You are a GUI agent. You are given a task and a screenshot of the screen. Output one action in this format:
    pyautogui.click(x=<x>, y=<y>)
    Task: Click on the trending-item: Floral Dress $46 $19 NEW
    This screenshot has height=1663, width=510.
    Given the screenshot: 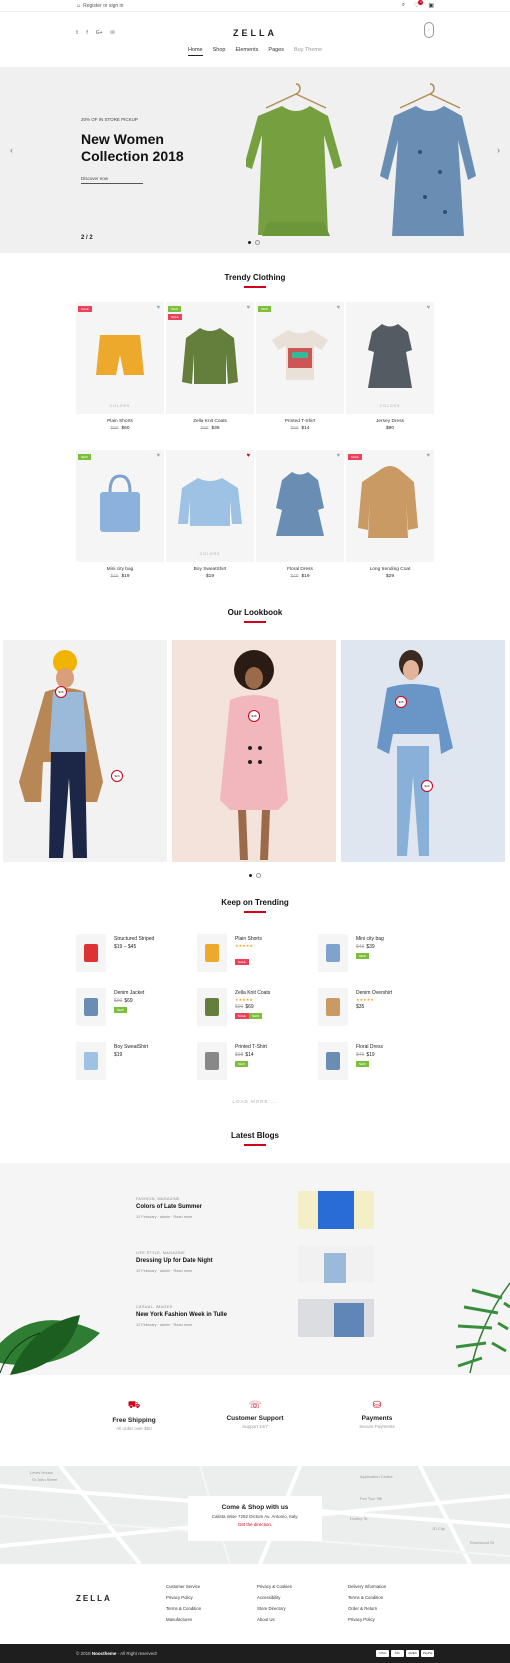 What is the action you would take?
    pyautogui.click(x=375, y=1062)
    